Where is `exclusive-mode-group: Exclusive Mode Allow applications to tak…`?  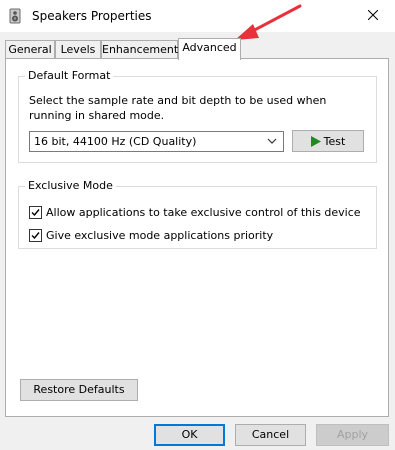
exclusive-mode-group: Exclusive Mode Allow applications to tak… is located at coordinates (197, 214).